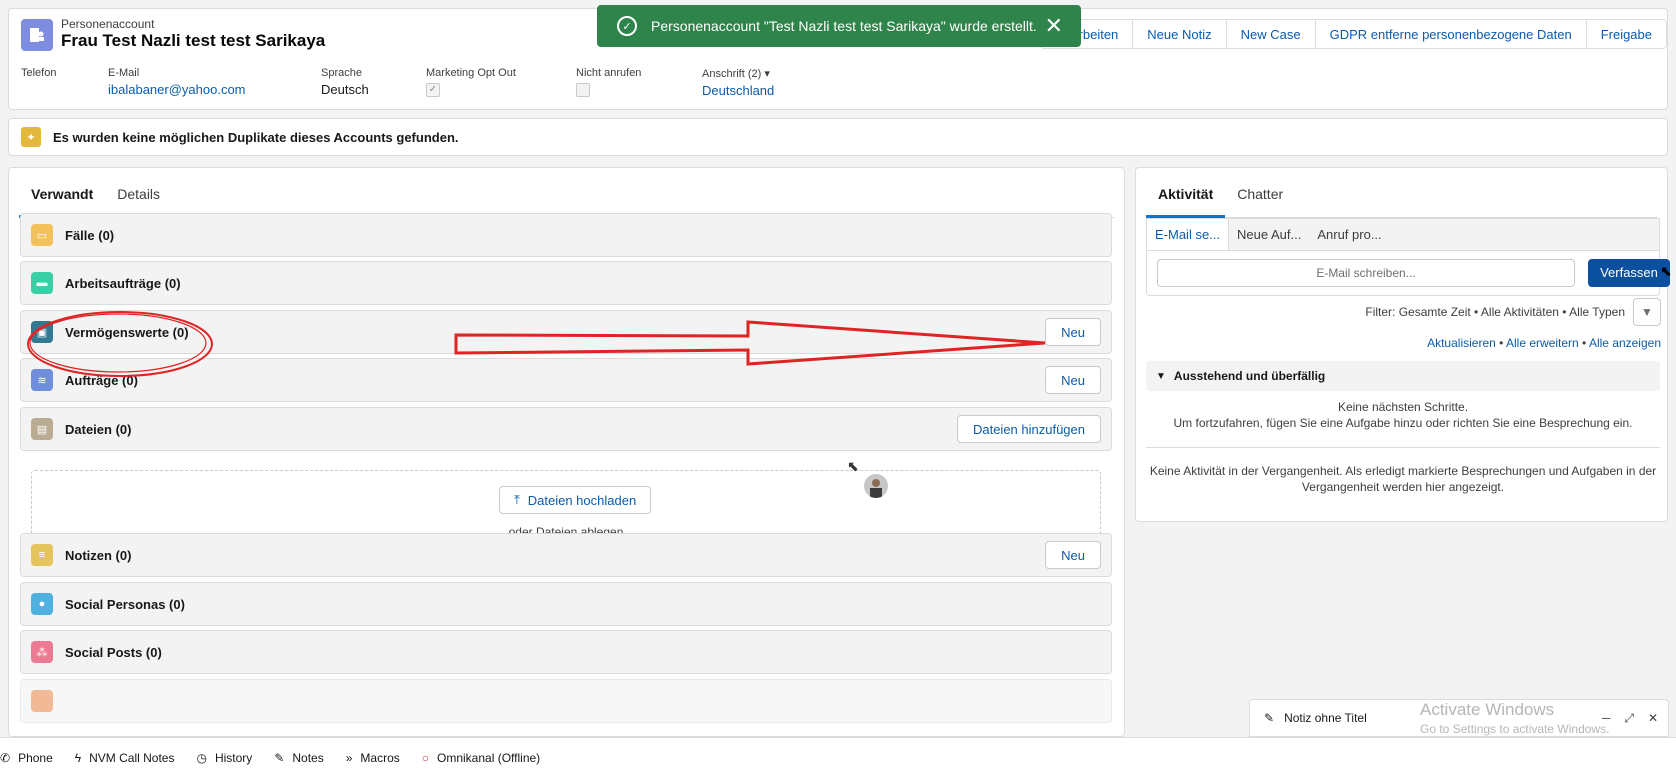 The image size is (1676, 778). What do you see at coordinates (1325, 718) in the screenshot?
I see `docked-note-title: Notiz ohne Titel` at bounding box center [1325, 718].